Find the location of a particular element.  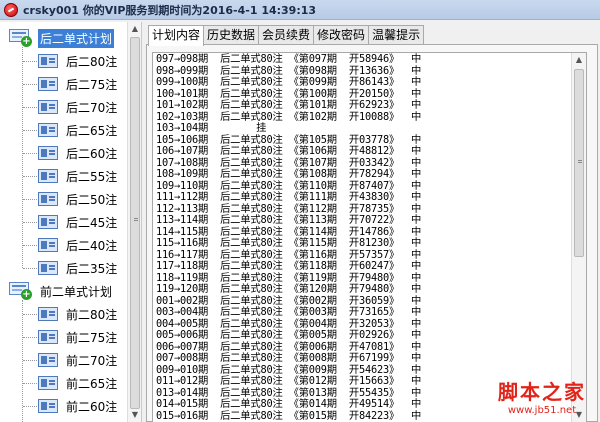

tree-item-label: 后二70注 is located at coordinates (92, 107).